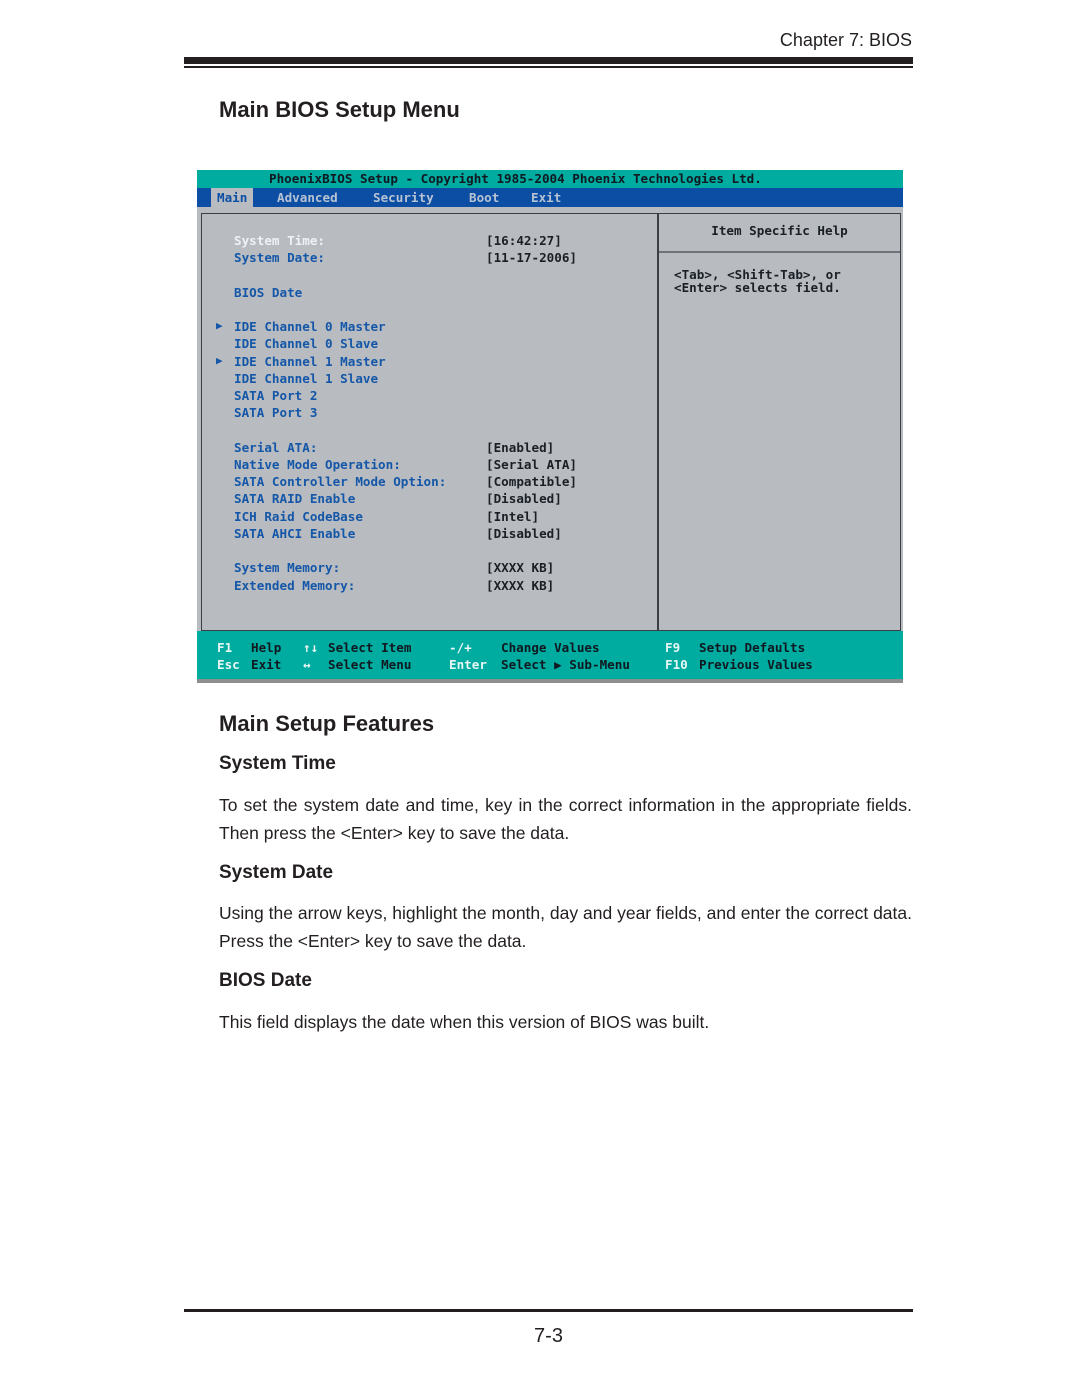  Describe the element at coordinates (311, 647) in the screenshot. I see `key-updown: ↑↓` at that location.